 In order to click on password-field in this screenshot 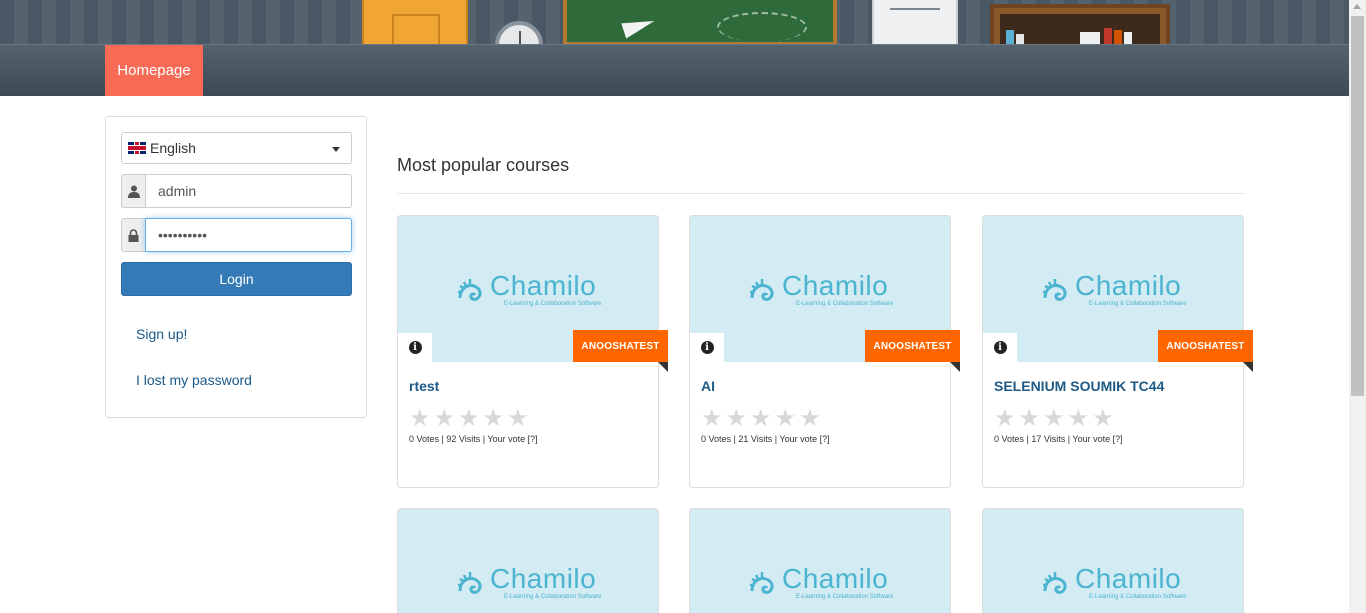, I will do `click(248, 235)`.